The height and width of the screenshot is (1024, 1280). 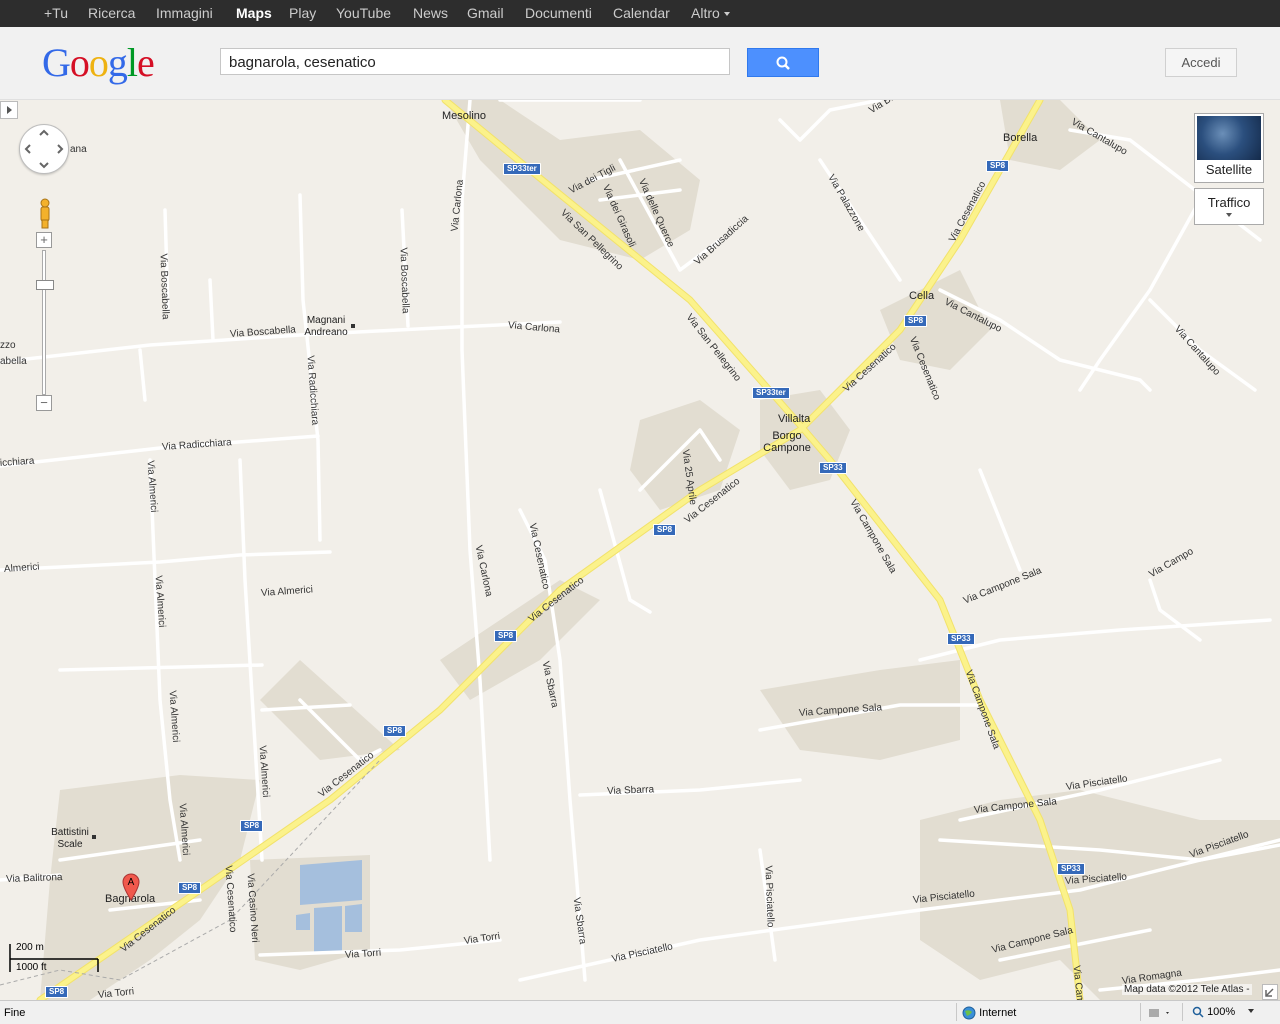 What do you see at coordinates (45, 285) in the screenshot?
I see `zoom-slider-handle` at bounding box center [45, 285].